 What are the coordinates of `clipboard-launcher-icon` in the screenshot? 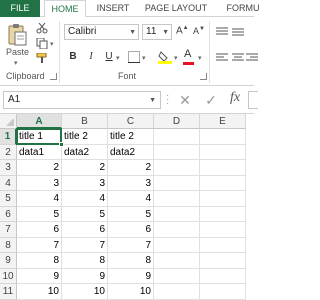 It's located at (53, 76).